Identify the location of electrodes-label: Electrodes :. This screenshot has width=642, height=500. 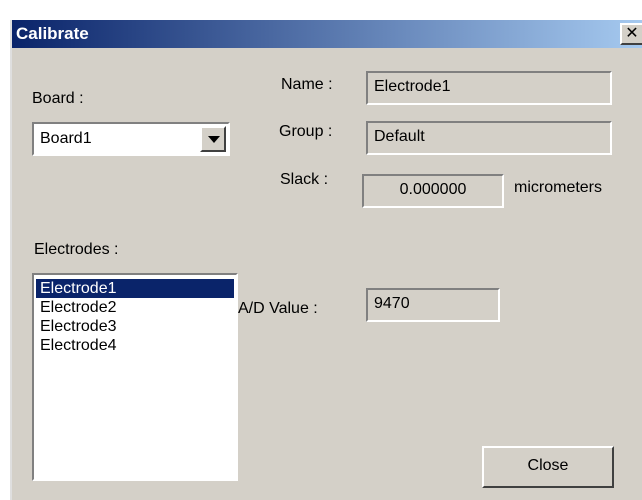
(76, 249).